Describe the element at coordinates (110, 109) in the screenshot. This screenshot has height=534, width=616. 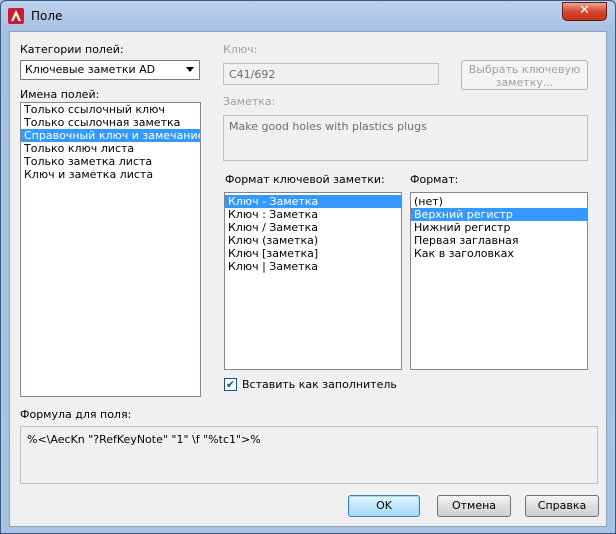
I see `list-item: Только ссылочный ключ` at that location.